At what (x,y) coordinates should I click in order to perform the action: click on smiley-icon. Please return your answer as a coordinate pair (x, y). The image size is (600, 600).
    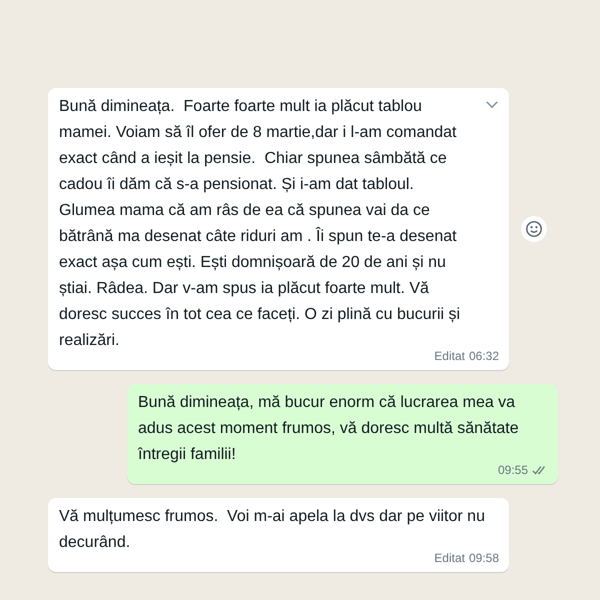
    Looking at the image, I should click on (534, 229).